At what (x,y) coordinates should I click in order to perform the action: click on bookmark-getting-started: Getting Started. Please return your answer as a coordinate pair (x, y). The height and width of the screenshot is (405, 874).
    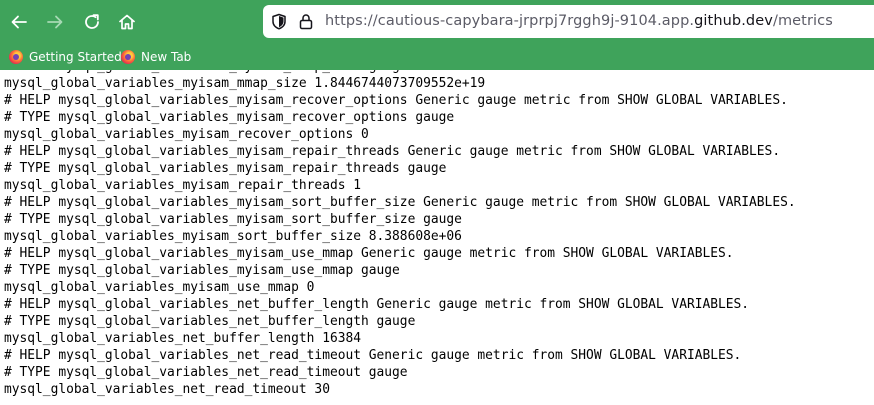
    Looking at the image, I should click on (65, 57).